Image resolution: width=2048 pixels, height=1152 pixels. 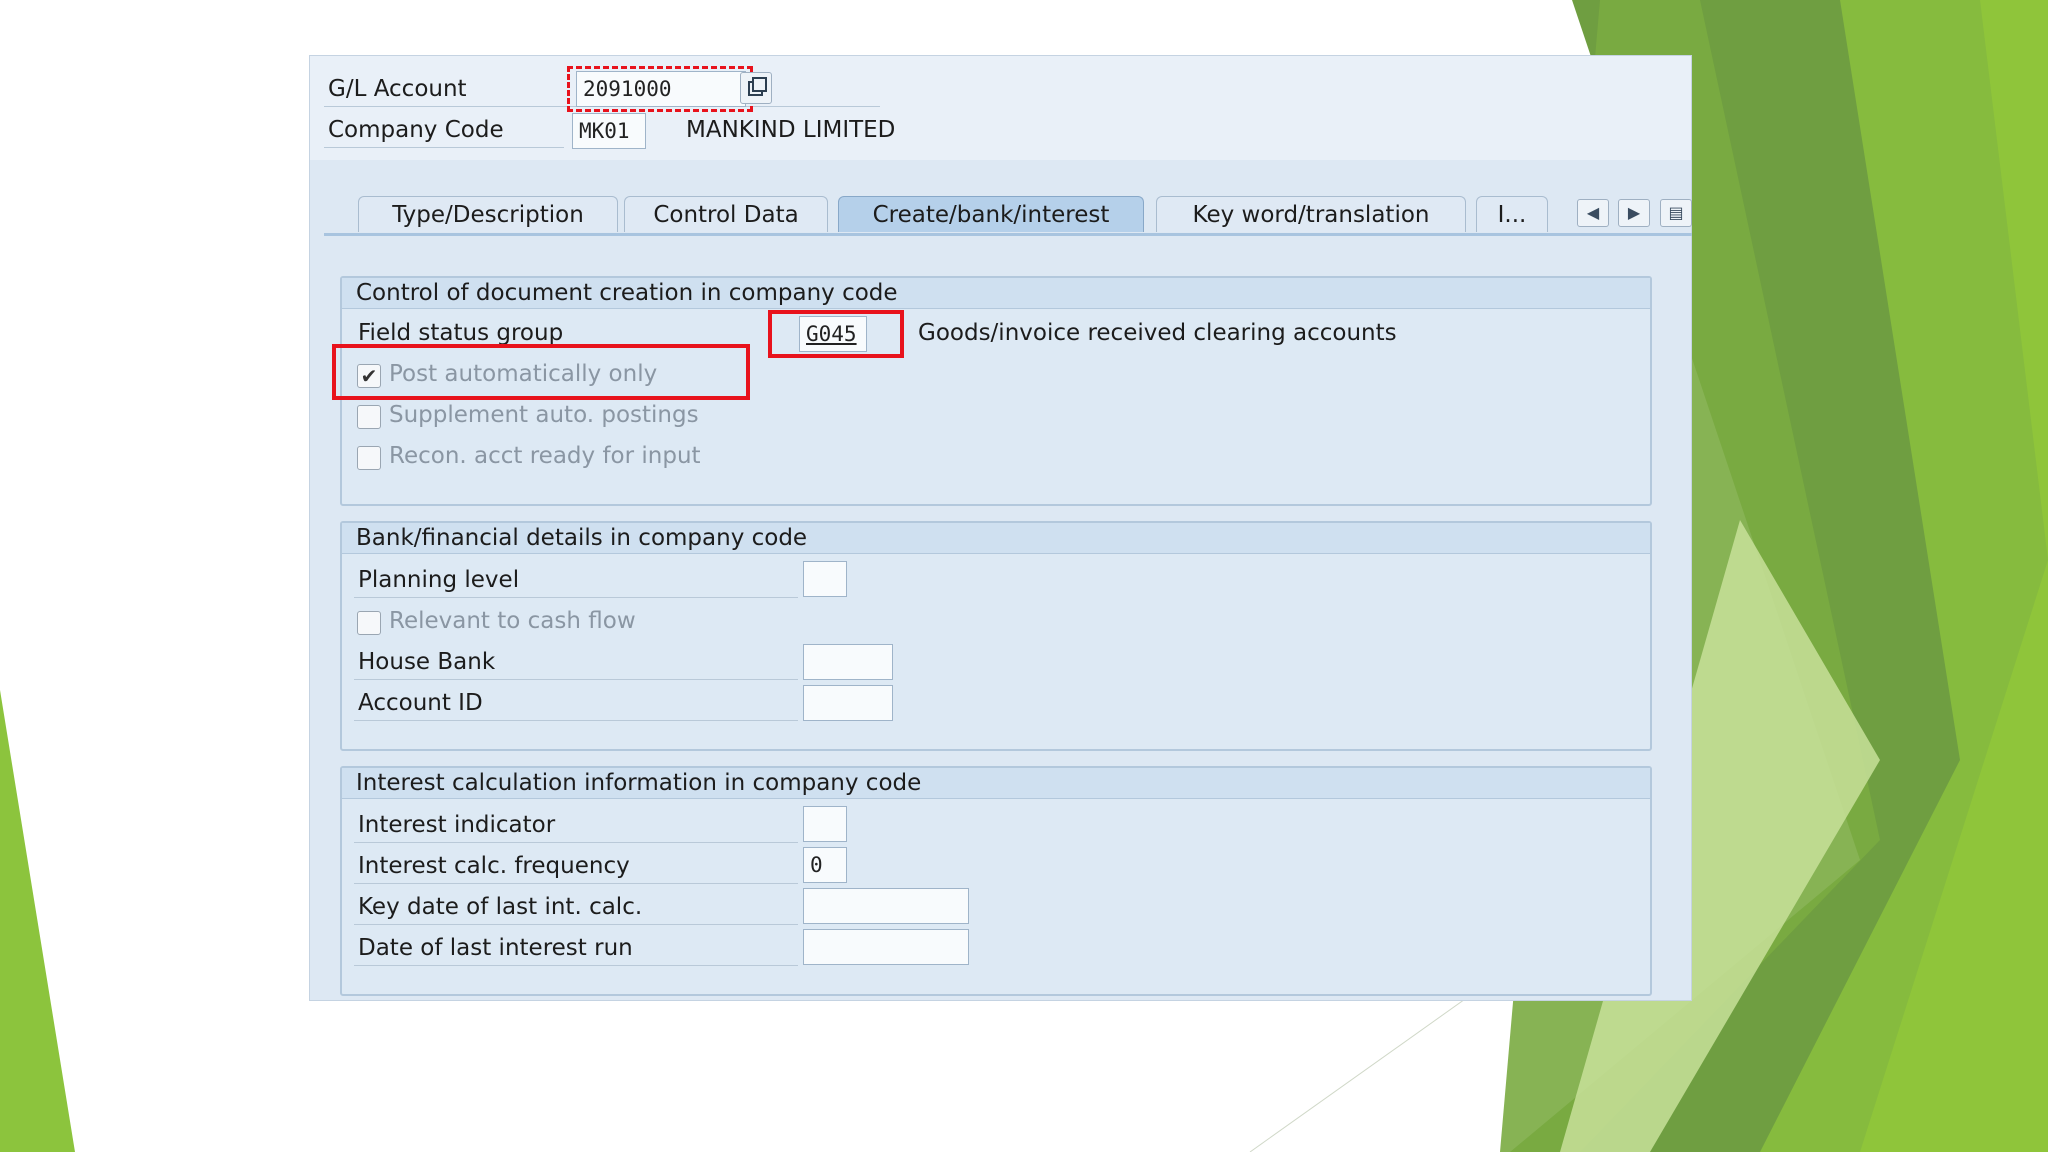 What do you see at coordinates (576, 965) in the screenshot?
I see `last-run-underline` at bounding box center [576, 965].